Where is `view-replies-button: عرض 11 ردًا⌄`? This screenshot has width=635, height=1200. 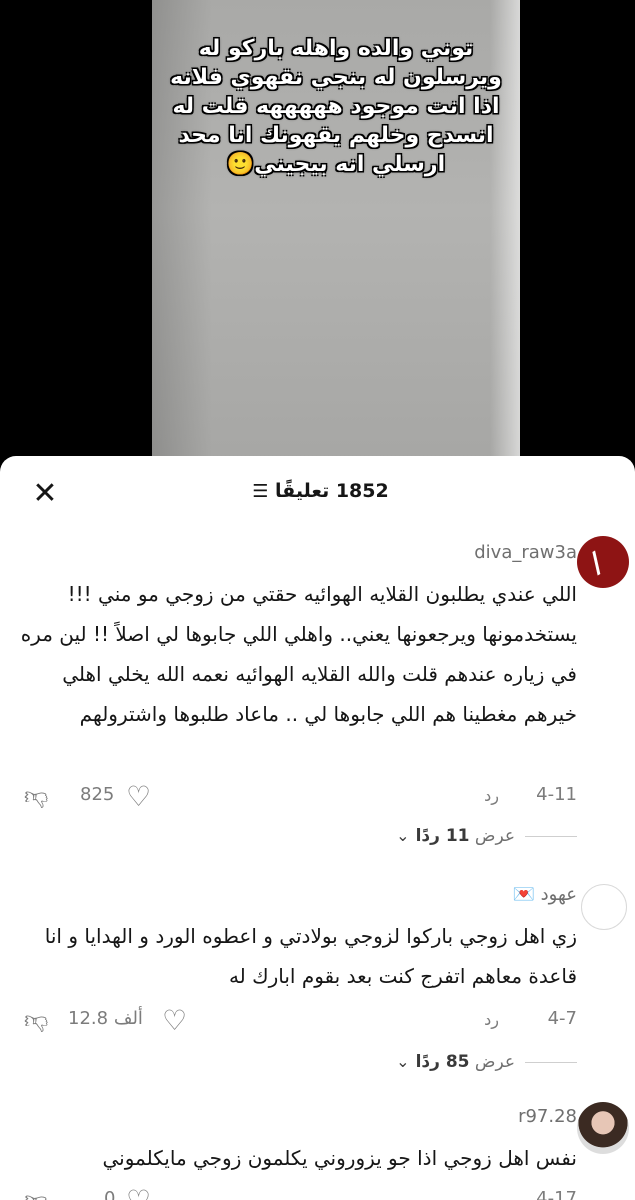
view-replies-button: عرض 11 ردًا⌄ is located at coordinates (486, 841).